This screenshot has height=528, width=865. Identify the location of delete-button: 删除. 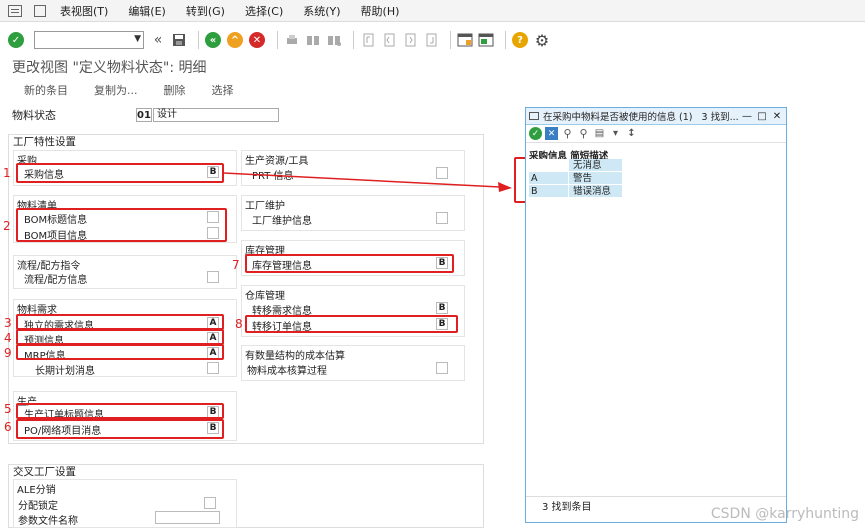
(175, 90).